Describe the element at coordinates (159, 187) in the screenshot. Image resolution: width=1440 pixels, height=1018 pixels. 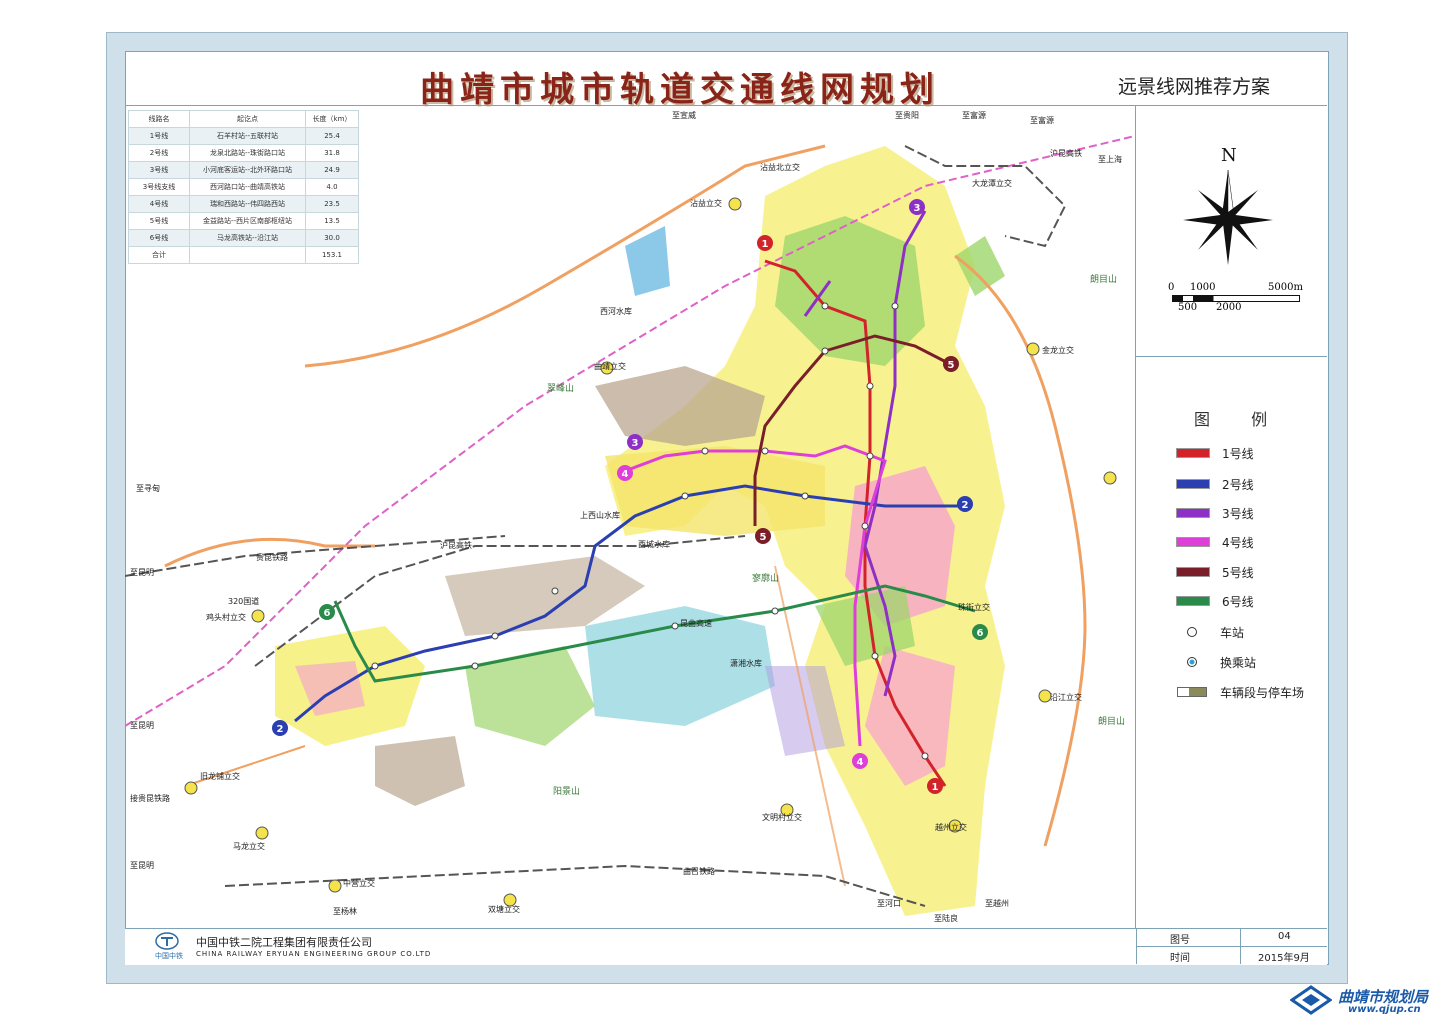
I see `table-cell: 3号线支线` at that location.